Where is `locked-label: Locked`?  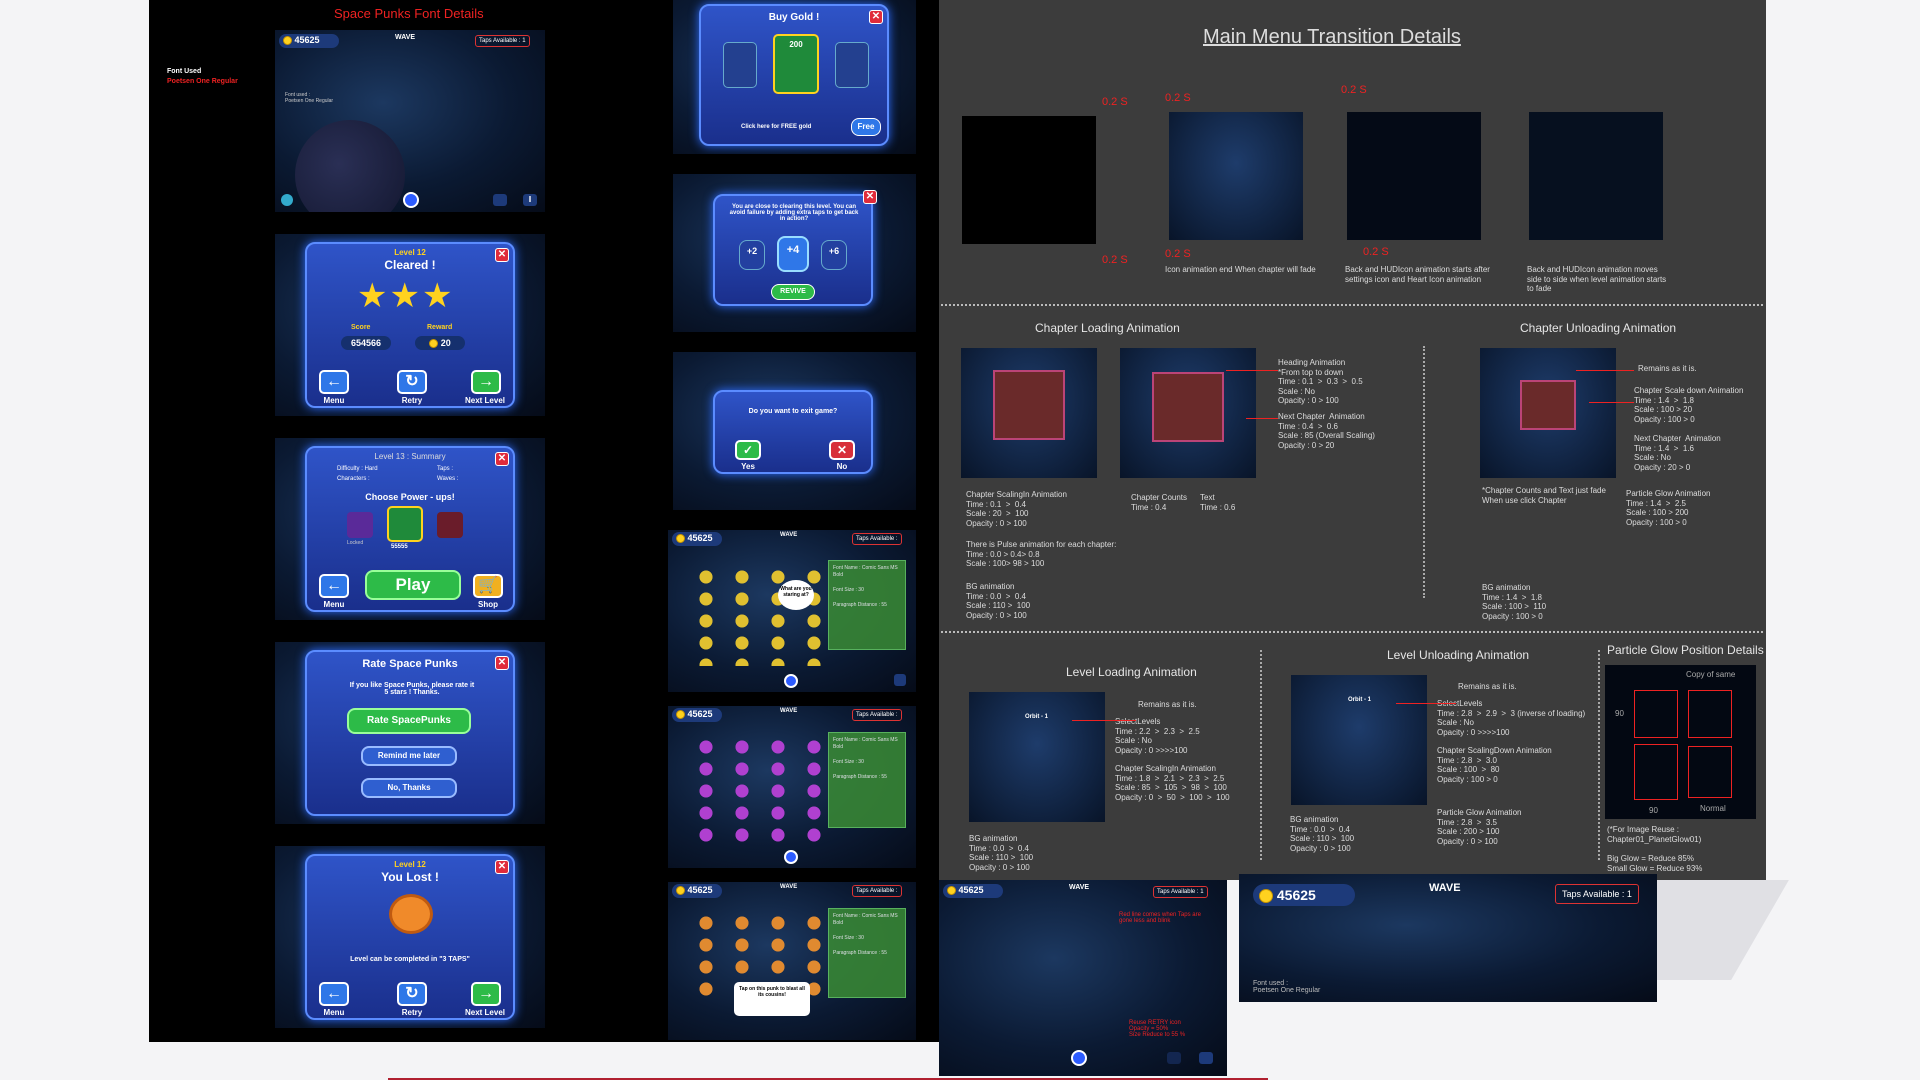
locked-label: Locked is located at coordinates (355, 543).